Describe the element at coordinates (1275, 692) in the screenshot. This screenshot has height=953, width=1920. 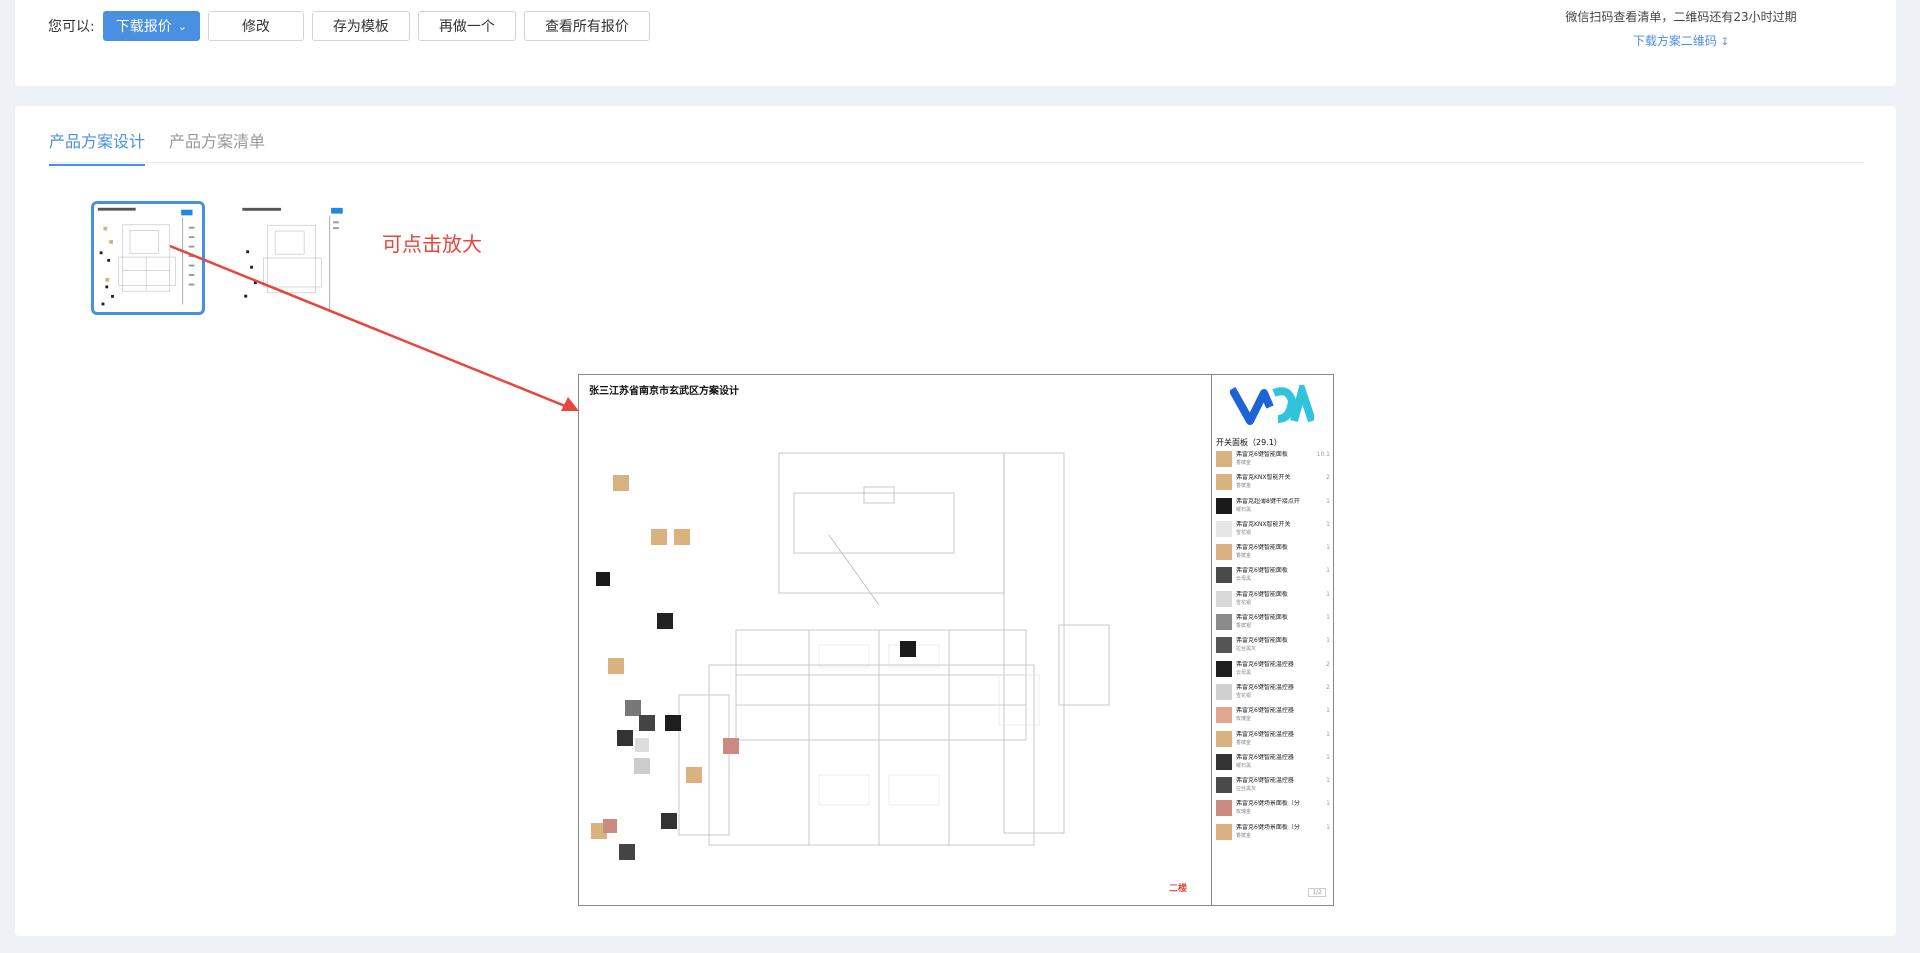
I see `legend-text: 弗雷克6键智能温控器 雪花银` at that location.